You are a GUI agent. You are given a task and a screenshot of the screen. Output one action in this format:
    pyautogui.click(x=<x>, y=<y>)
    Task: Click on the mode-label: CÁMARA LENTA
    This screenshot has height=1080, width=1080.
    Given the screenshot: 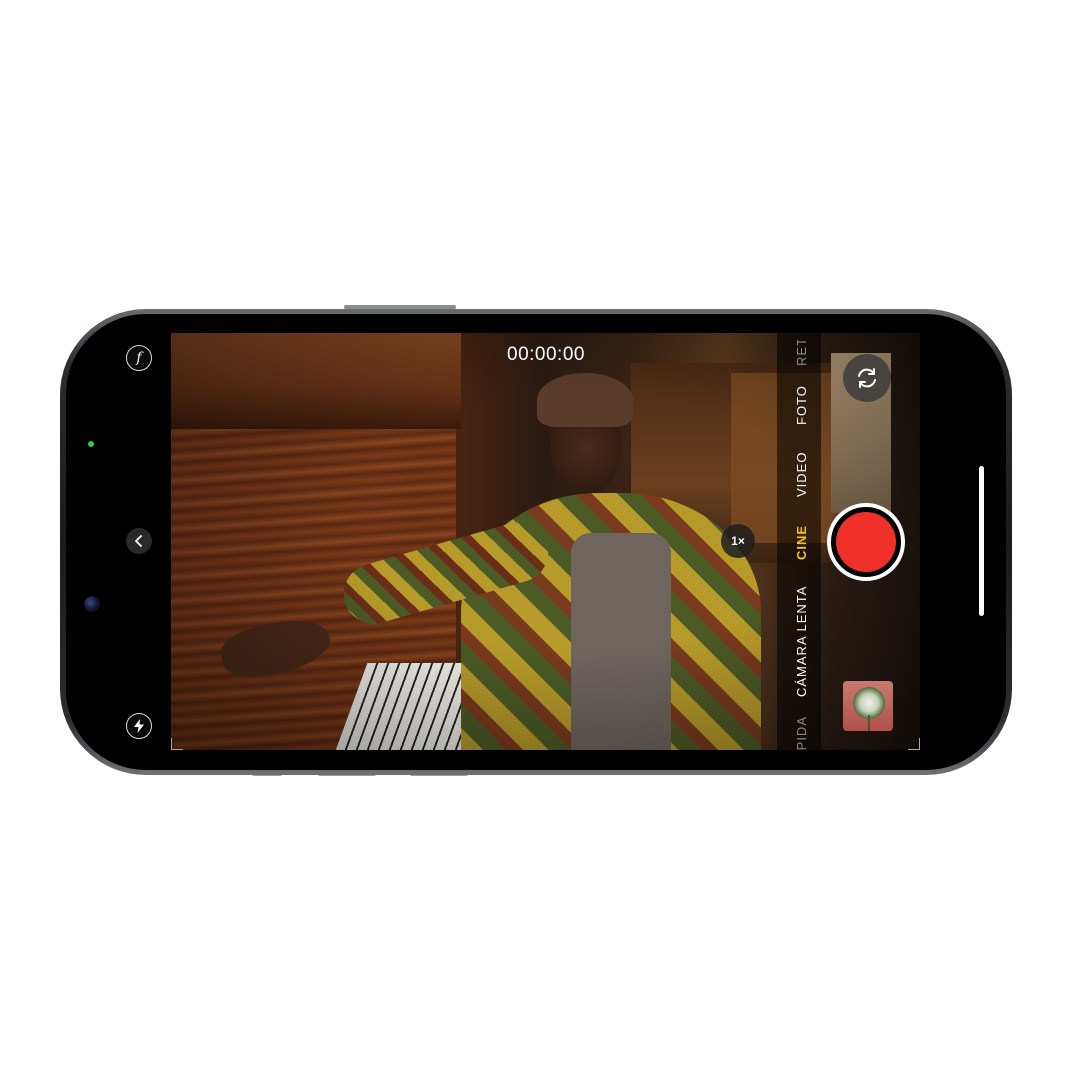 What is the action you would take?
    pyautogui.click(x=801, y=641)
    